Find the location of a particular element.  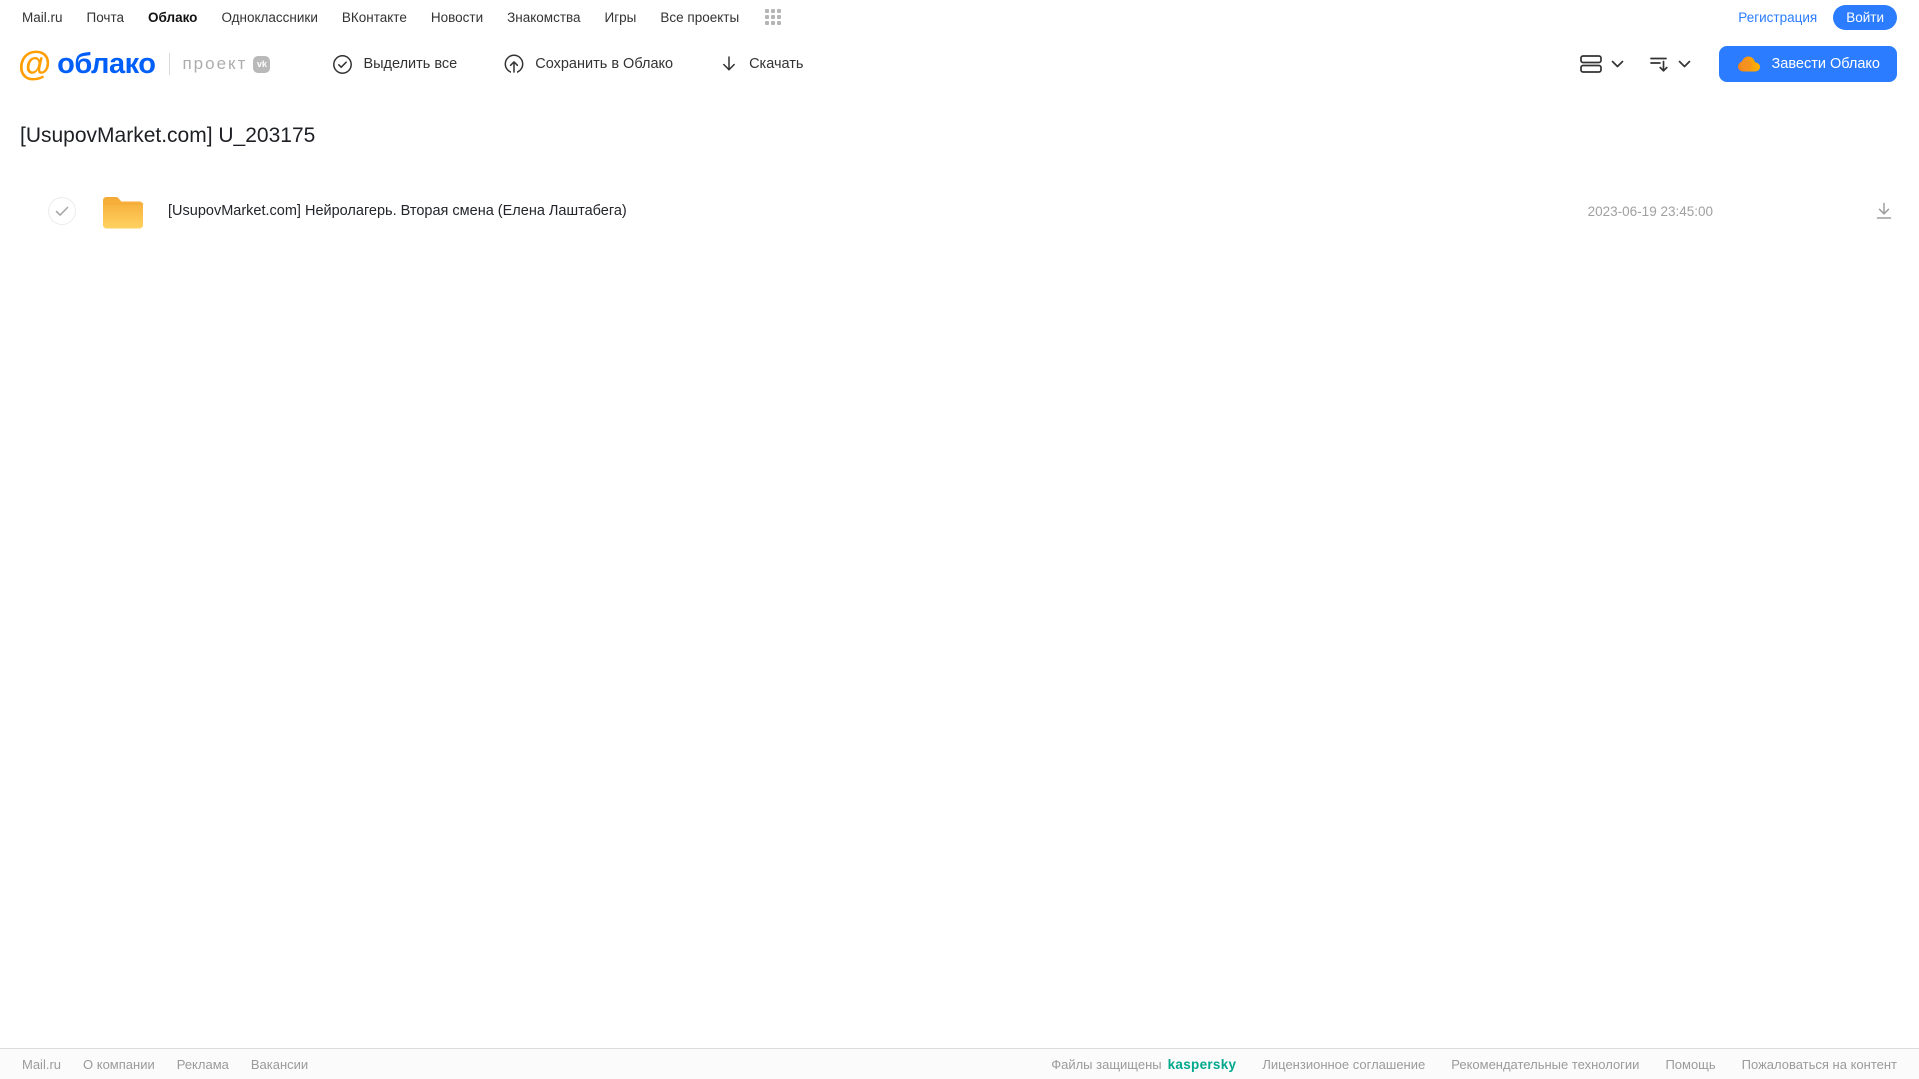

footer-link-recommendations: Рекомендательные технологии is located at coordinates (1545, 1064).